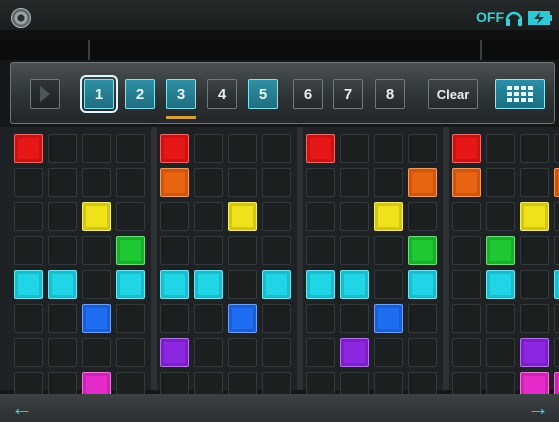 The width and height of the screenshot is (559, 422). What do you see at coordinates (348, 94) in the screenshot?
I see `pattern-button-7: 7` at bounding box center [348, 94].